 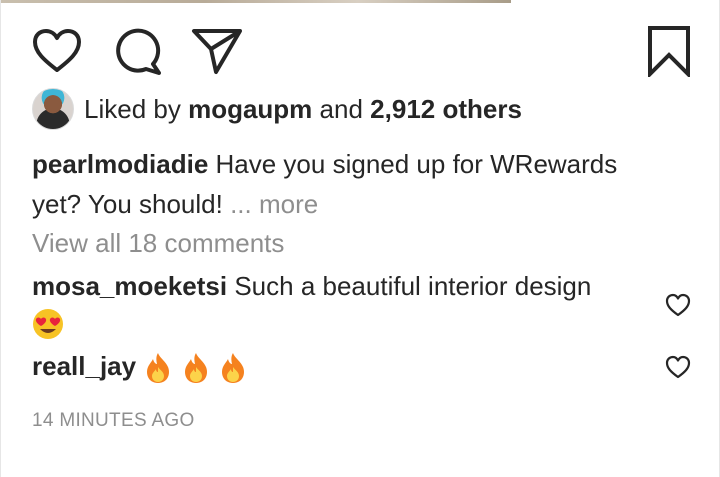 I want to click on caption-author: pearlmodiadie, so click(x=120, y=164).